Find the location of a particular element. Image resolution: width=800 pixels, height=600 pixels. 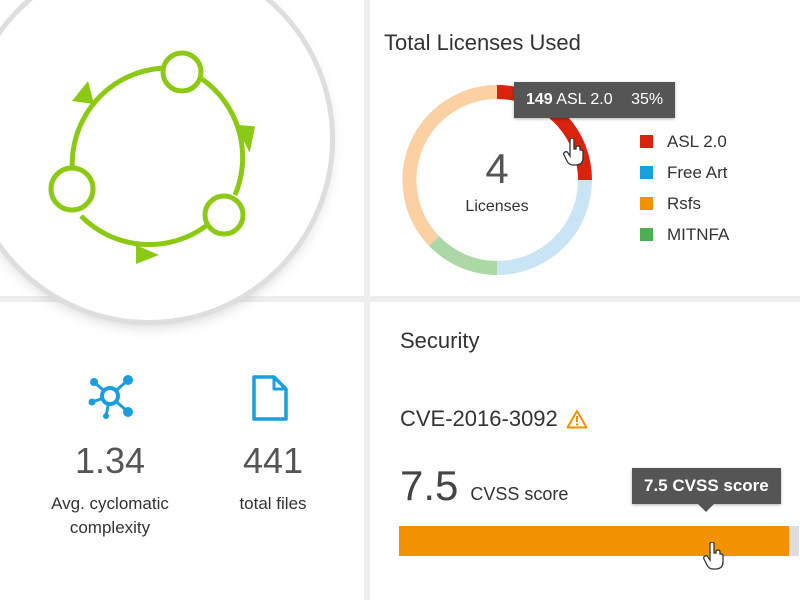

cve-row: CVE-2016-3092 is located at coordinates (494, 419).